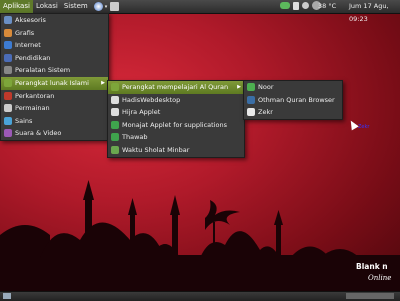 The width and height of the screenshot is (400, 301). What do you see at coordinates (115, 137) in the screenshot?
I see `thawab-icon` at bounding box center [115, 137].